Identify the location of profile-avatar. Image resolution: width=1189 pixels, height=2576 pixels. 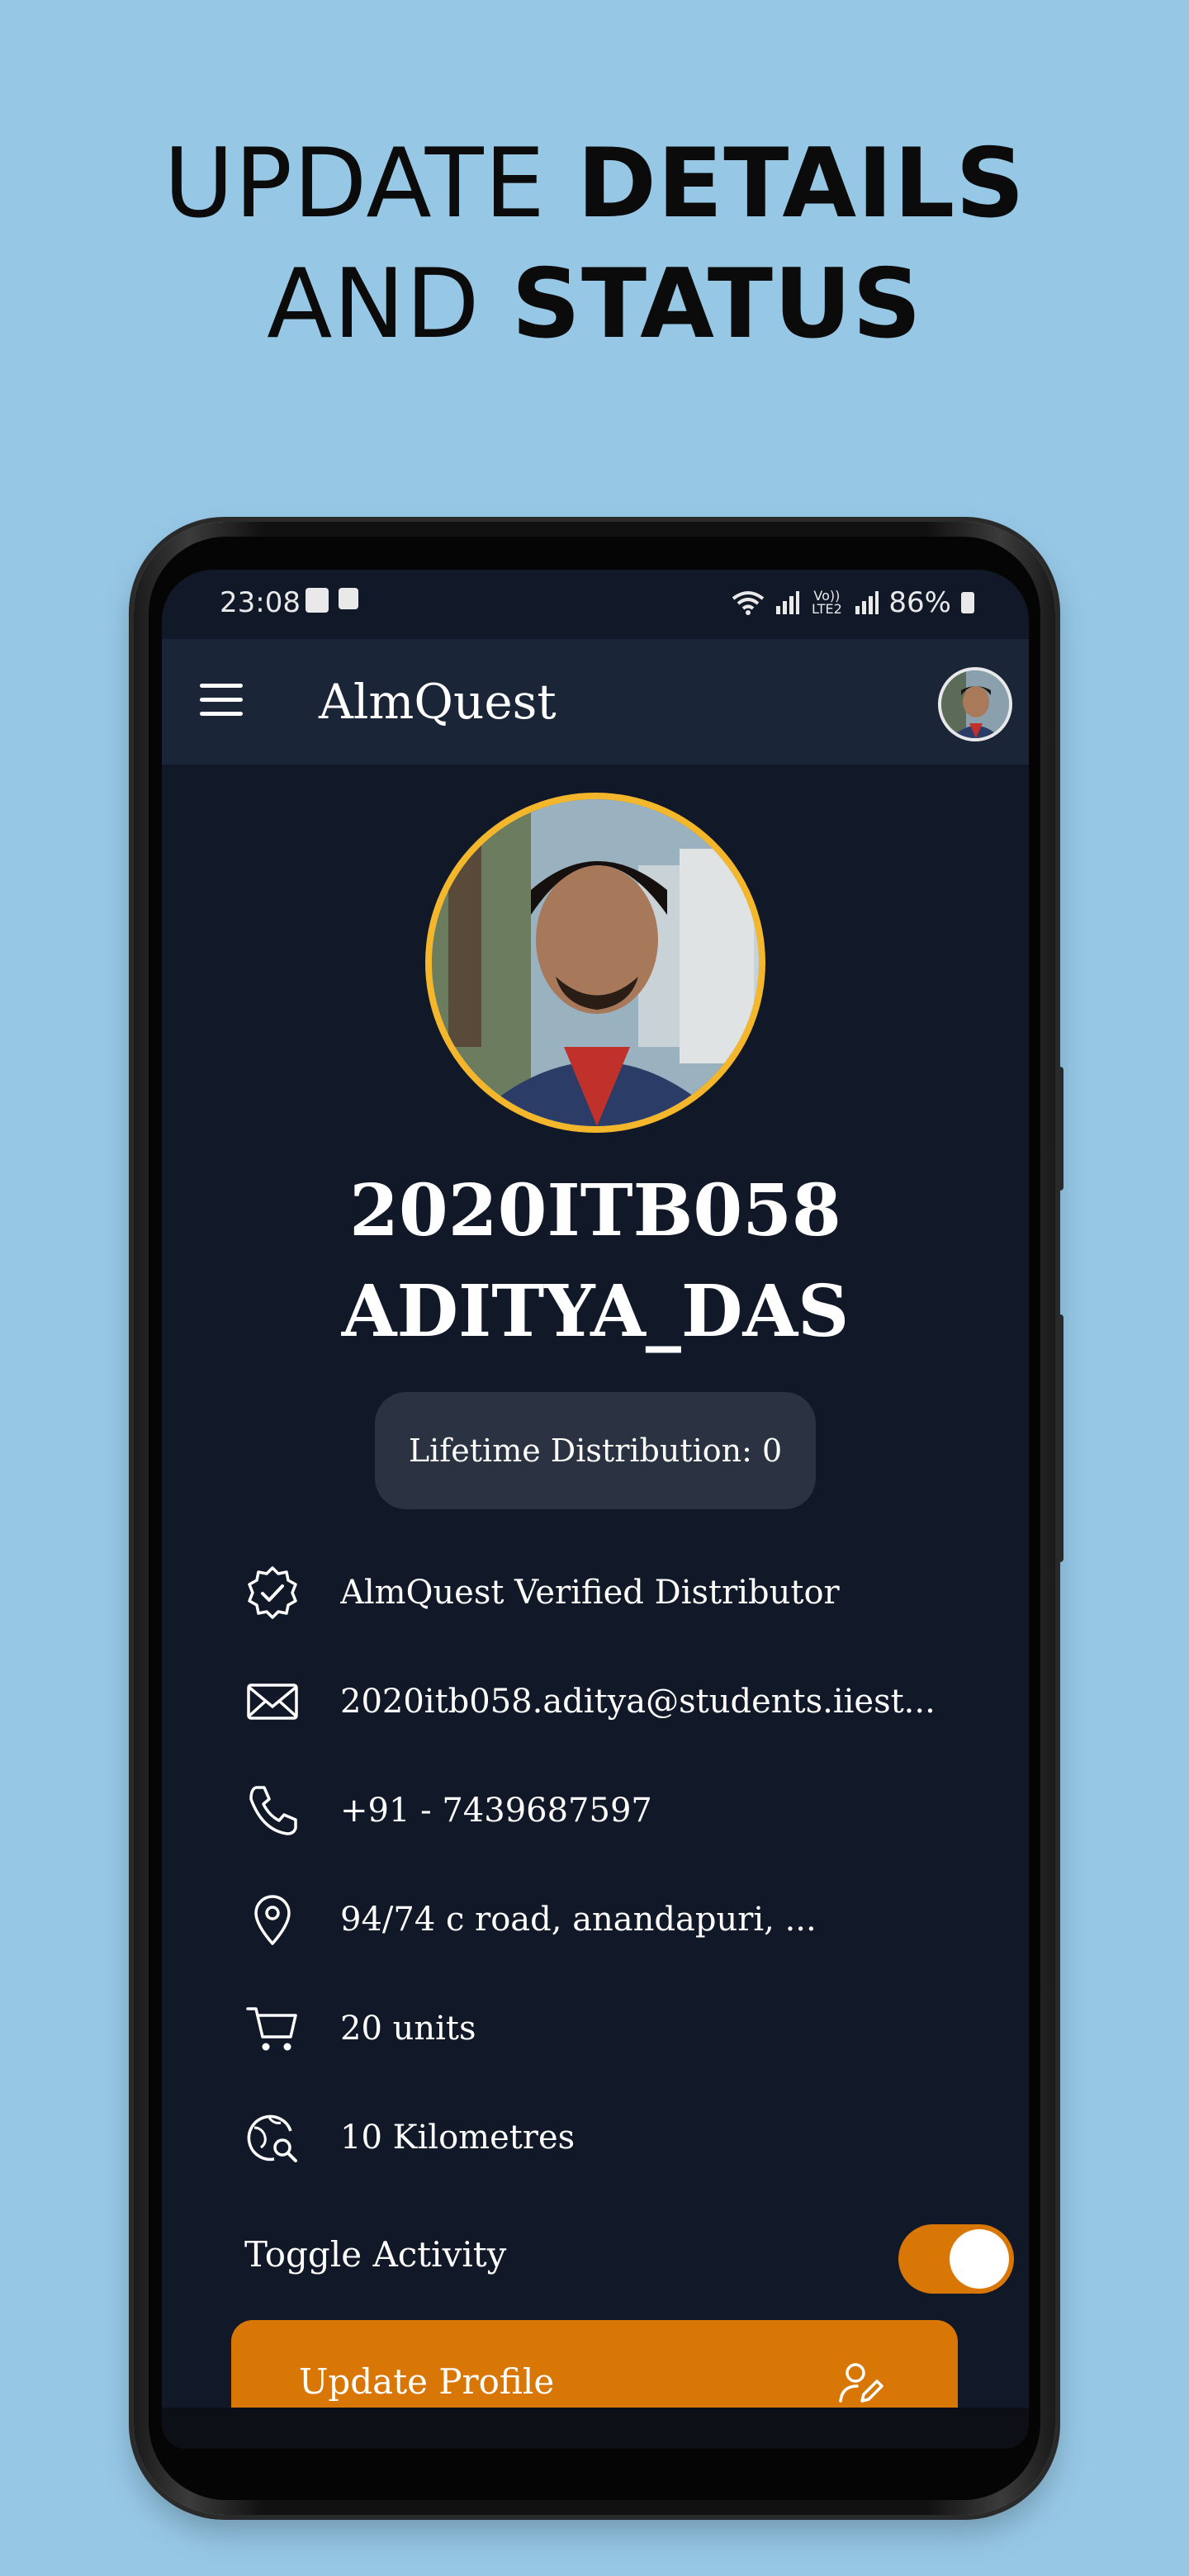
(595, 963).